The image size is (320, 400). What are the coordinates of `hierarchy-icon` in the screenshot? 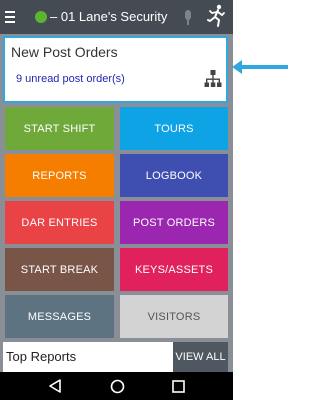 It's located at (213, 78).